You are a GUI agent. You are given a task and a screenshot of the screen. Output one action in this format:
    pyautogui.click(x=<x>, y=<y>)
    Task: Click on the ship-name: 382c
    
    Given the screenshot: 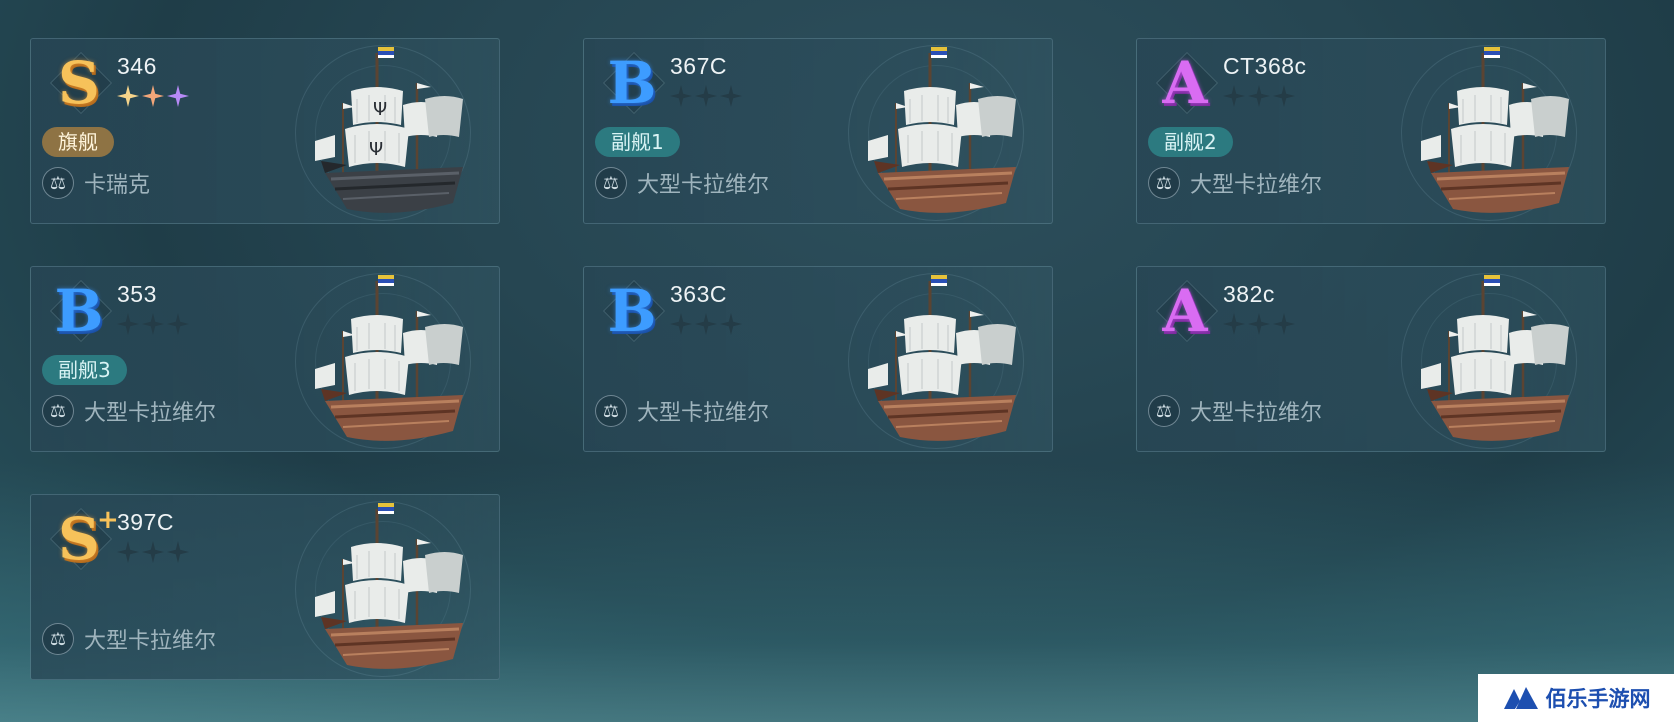 What is the action you would take?
    pyautogui.click(x=1249, y=294)
    